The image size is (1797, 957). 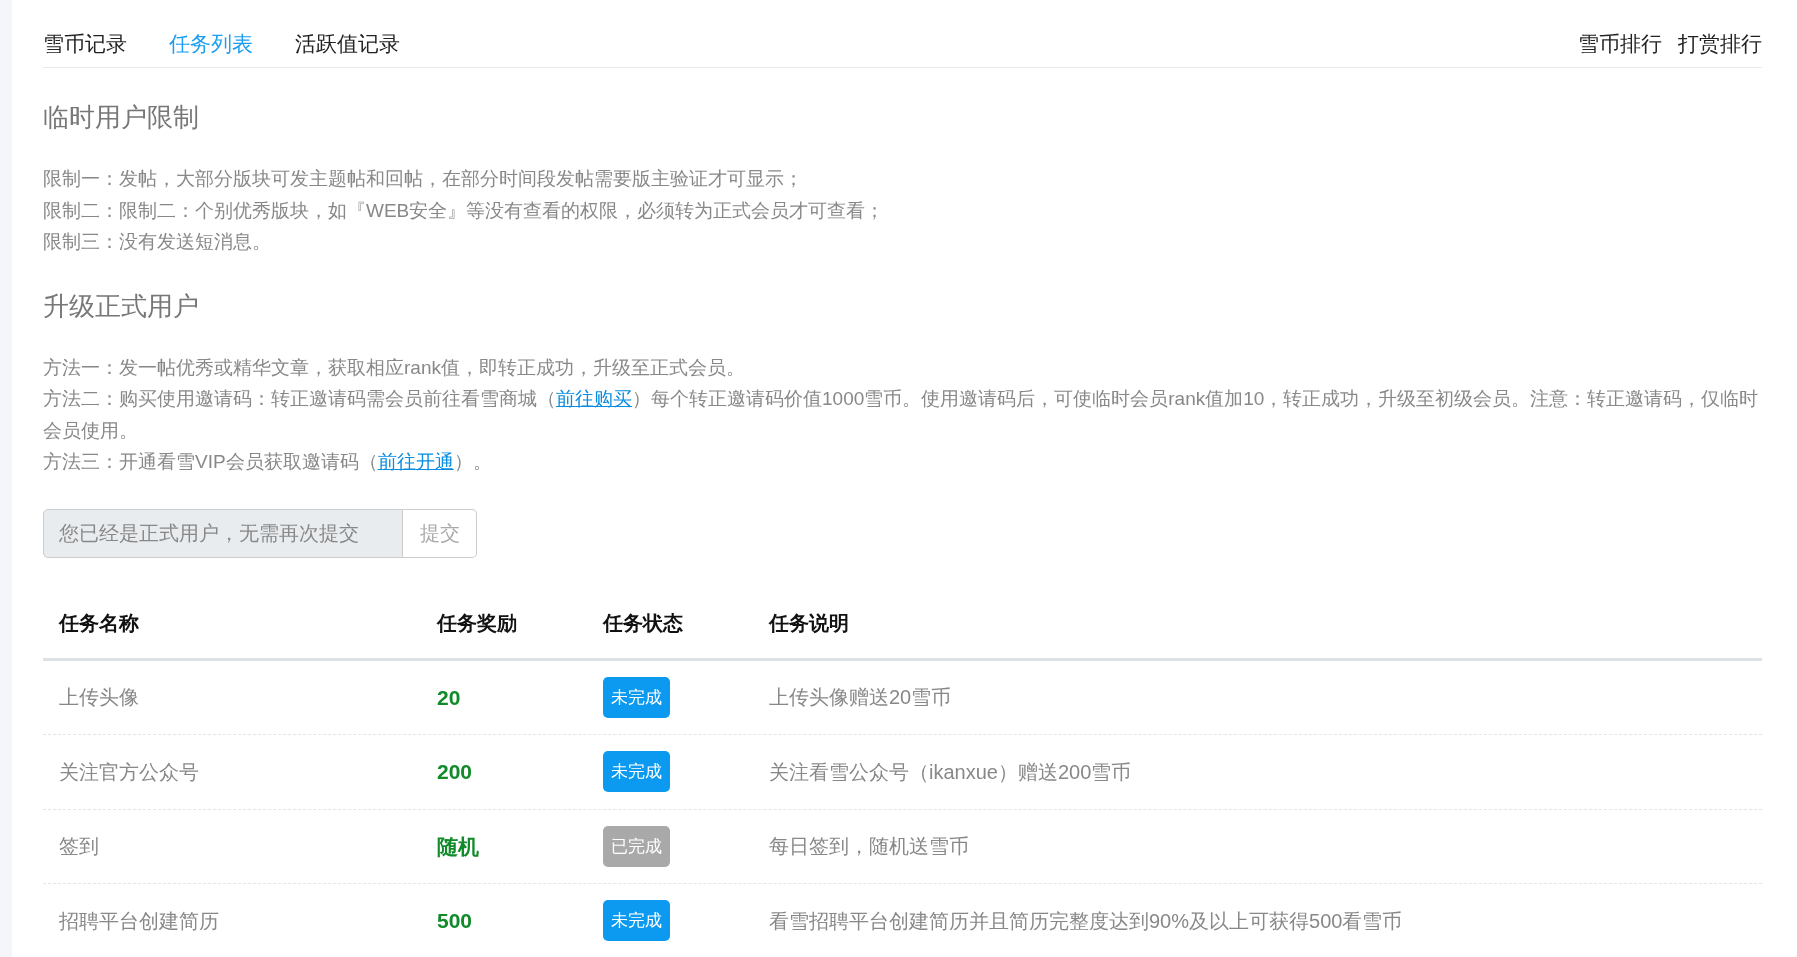 I want to click on task-name: 上传头像, so click(x=99, y=697).